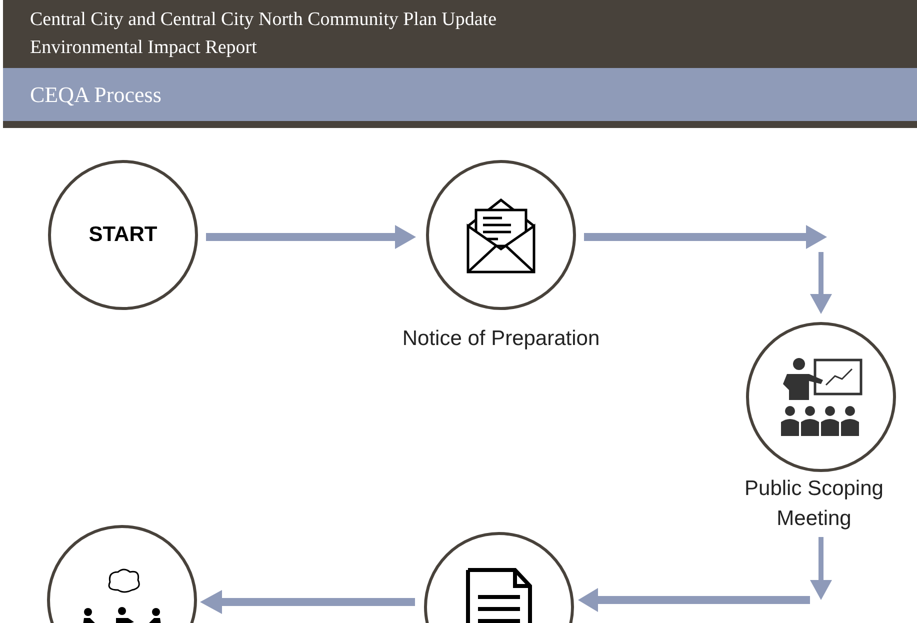 The height and width of the screenshot is (623, 917). What do you see at coordinates (821, 397) in the screenshot?
I see `presentation-icon` at bounding box center [821, 397].